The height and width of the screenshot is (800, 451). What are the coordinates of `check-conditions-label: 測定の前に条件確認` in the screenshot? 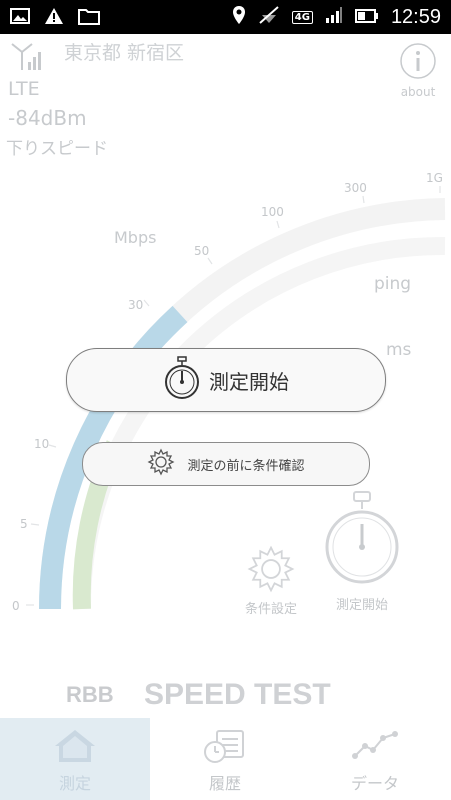 It's located at (246, 466).